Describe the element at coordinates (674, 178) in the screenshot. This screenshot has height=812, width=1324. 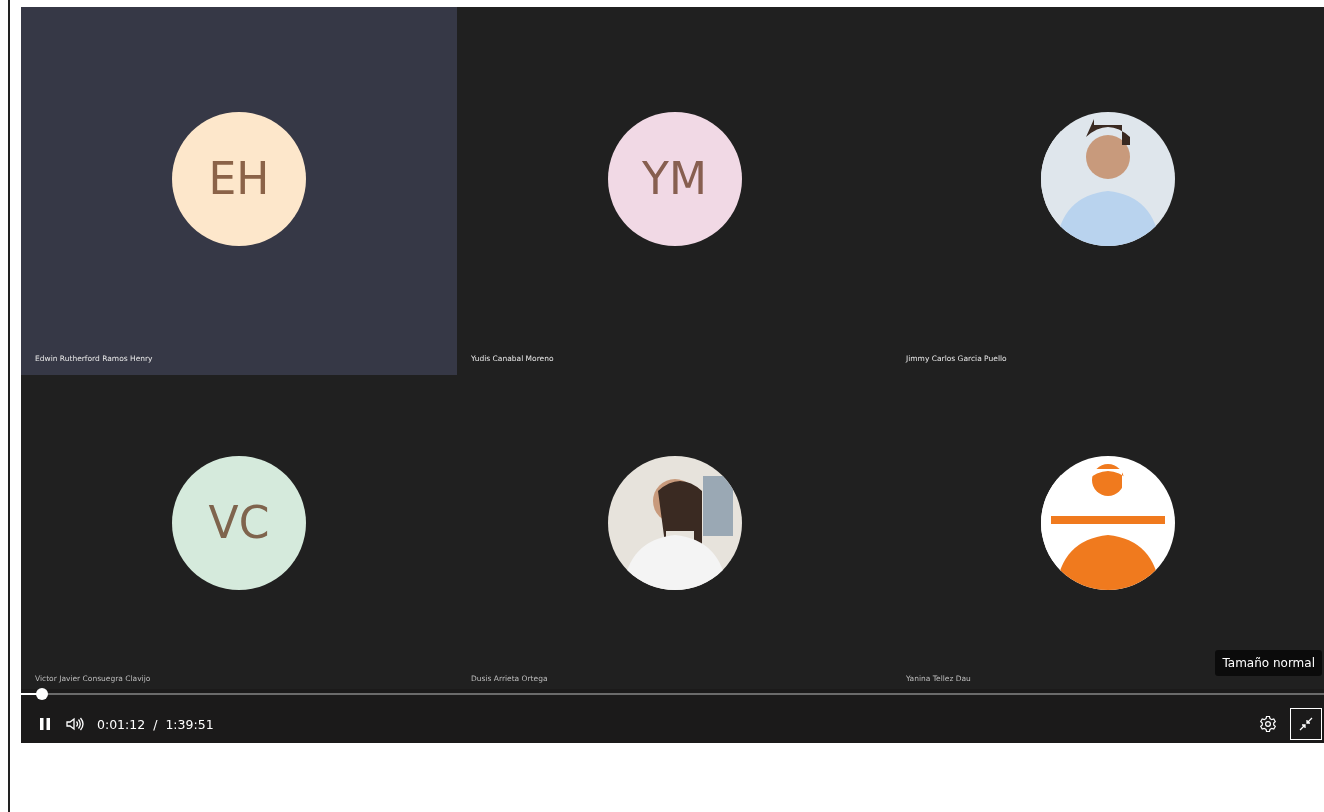
I see `avatar-initials: YM` at that location.